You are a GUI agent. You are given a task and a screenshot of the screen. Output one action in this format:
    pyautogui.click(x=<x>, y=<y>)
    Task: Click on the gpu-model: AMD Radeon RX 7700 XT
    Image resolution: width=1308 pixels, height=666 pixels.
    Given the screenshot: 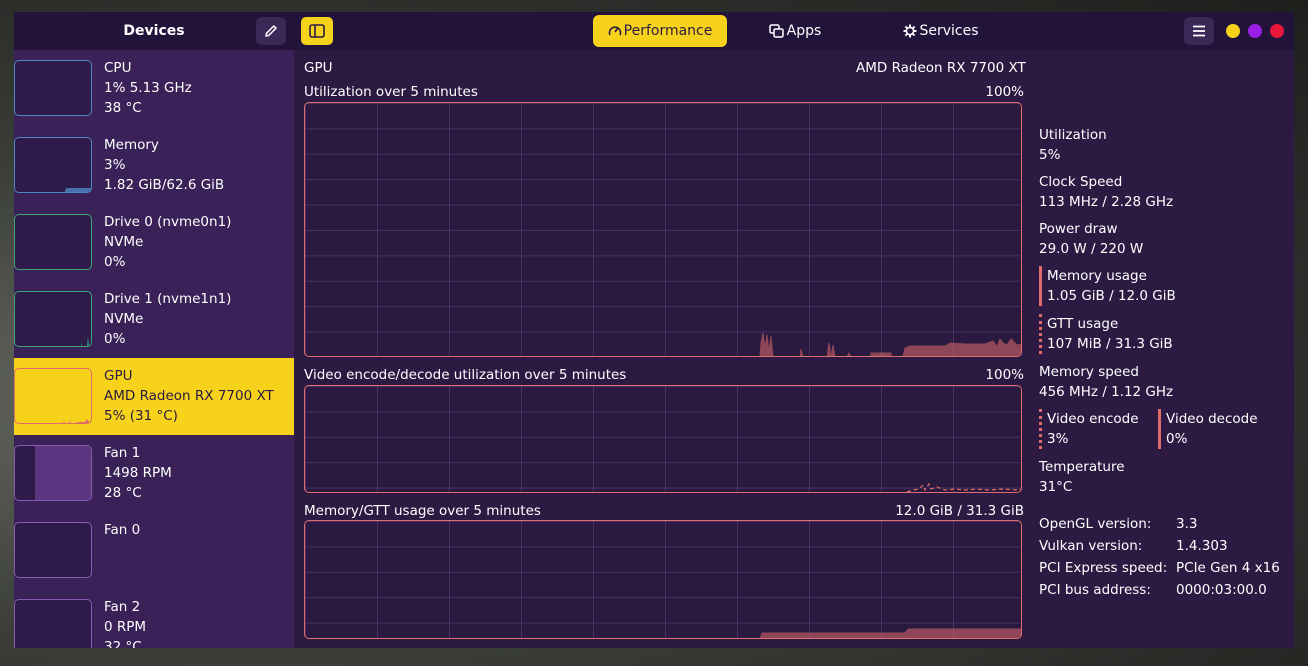 What is the action you would take?
    pyautogui.click(x=941, y=68)
    